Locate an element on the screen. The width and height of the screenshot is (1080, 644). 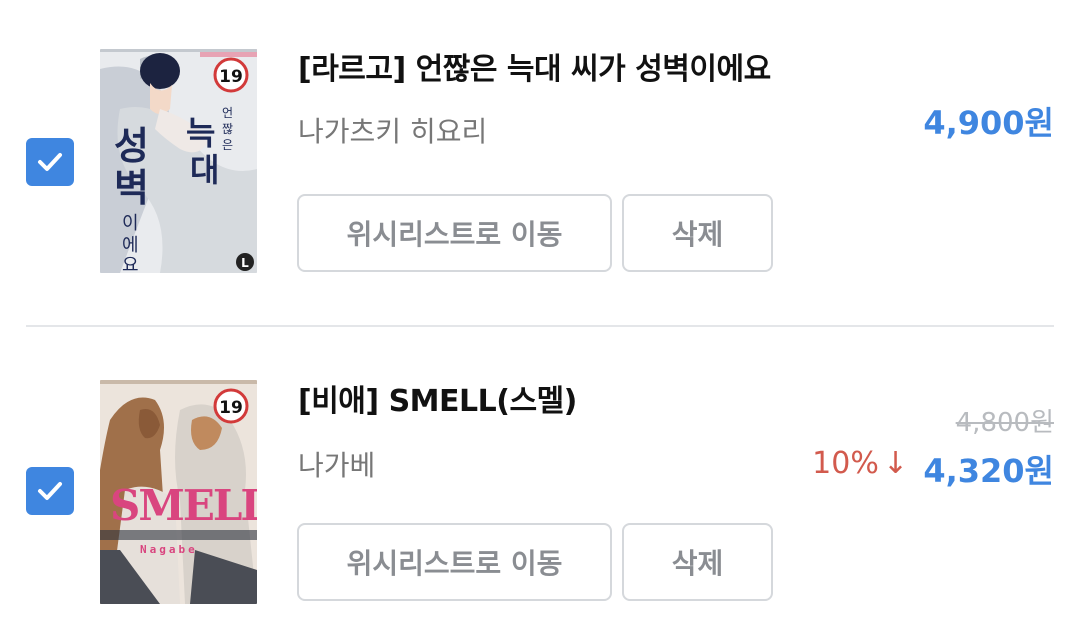
cover-title-char: 성 is located at coordinates (131, 145).